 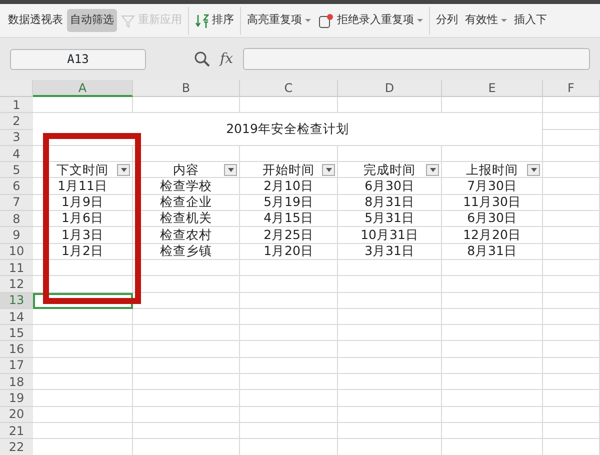 I want to click on table-cell: 1月9日, so click(x=83, y=203).